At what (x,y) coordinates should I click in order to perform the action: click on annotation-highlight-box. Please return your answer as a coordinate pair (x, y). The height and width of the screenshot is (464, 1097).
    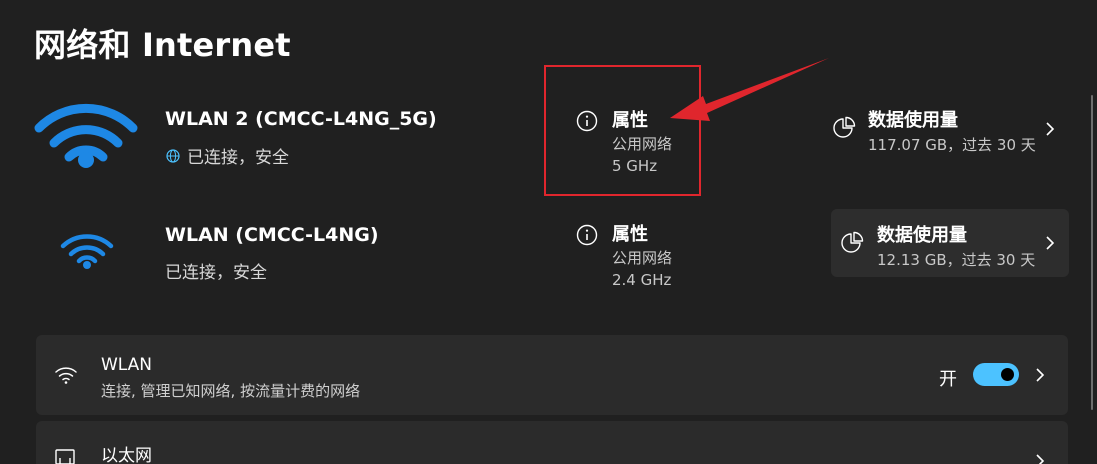
    Looking at the image, I should click on (622, 130).